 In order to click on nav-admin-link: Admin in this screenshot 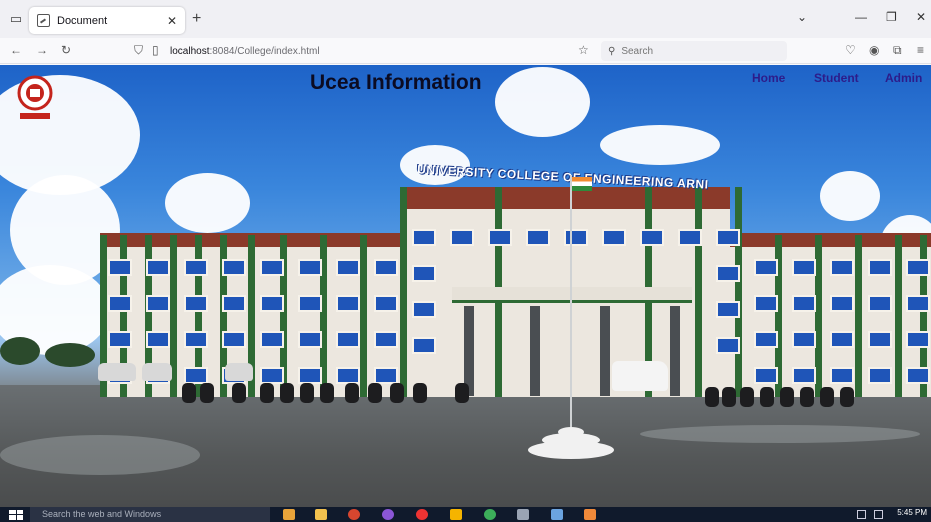, I will do `click(903, 78)`.